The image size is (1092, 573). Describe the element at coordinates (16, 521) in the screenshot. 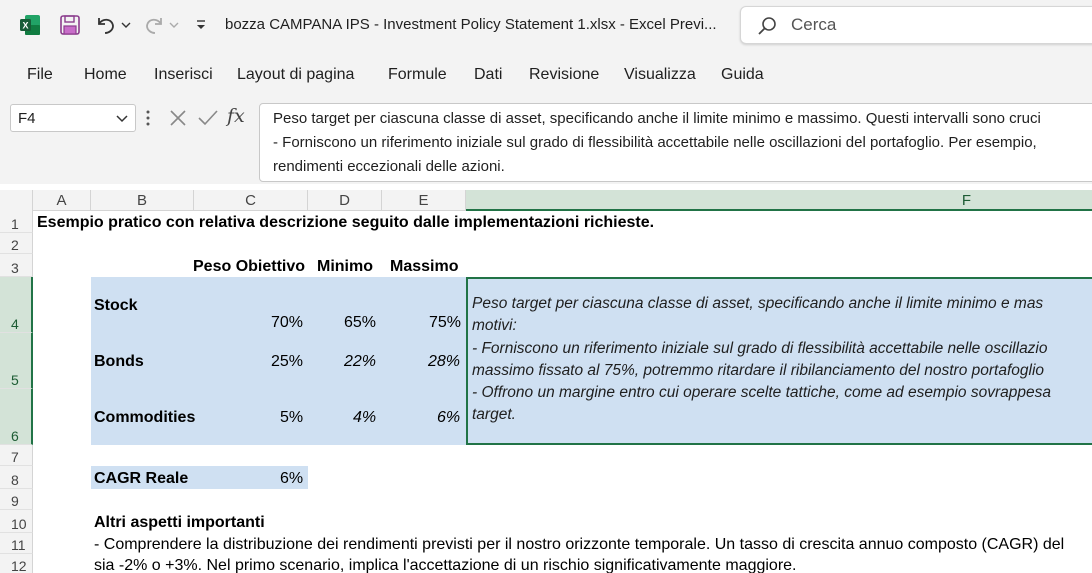

I see `row-header-10: 10` at that location.